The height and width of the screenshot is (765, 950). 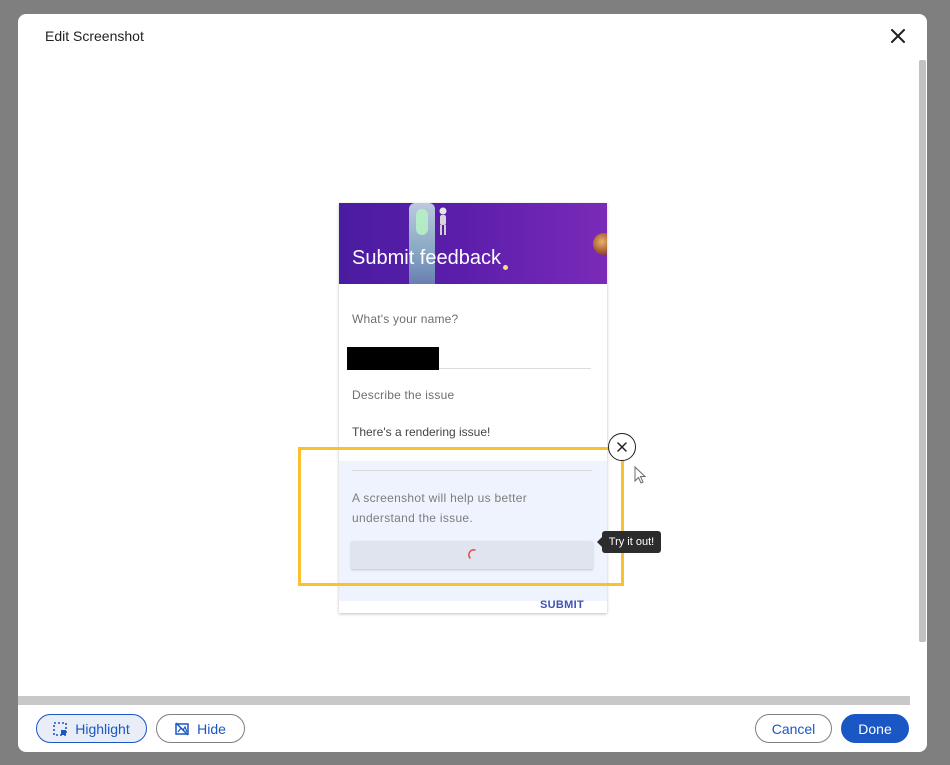 What do you see at coordinates (505, 267) in the screenshot?
I see `star-graphic` at bounding box center [505, 267].